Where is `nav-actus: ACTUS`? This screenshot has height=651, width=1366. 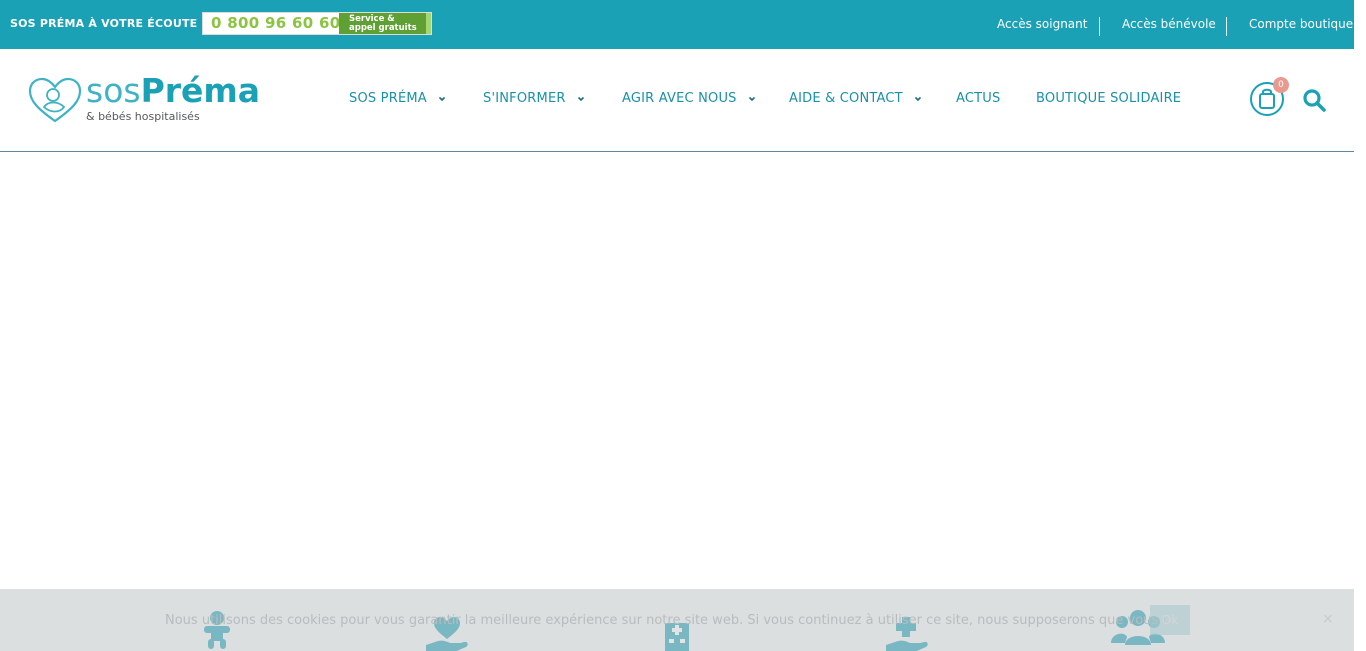
nav-actus: ACTUS is located at coordinates (978, 98).